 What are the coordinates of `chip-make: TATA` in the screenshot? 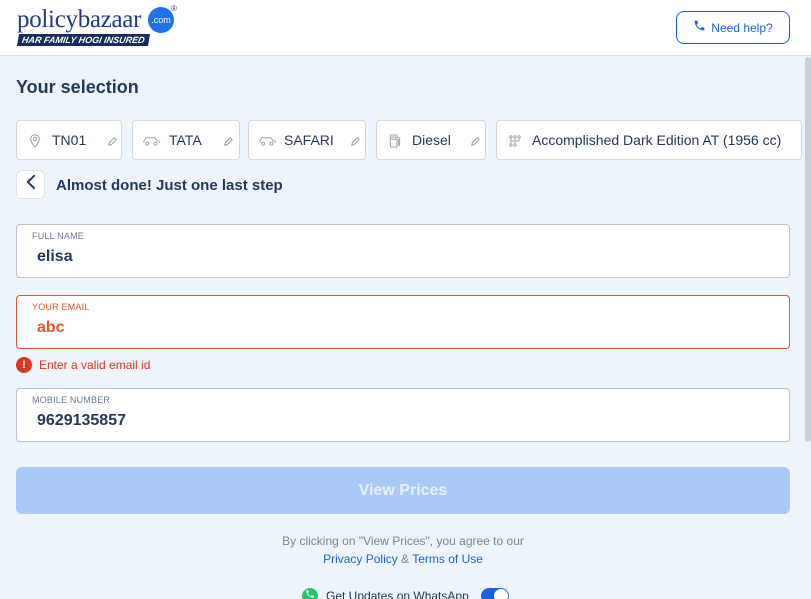 It's located at (186, 140).